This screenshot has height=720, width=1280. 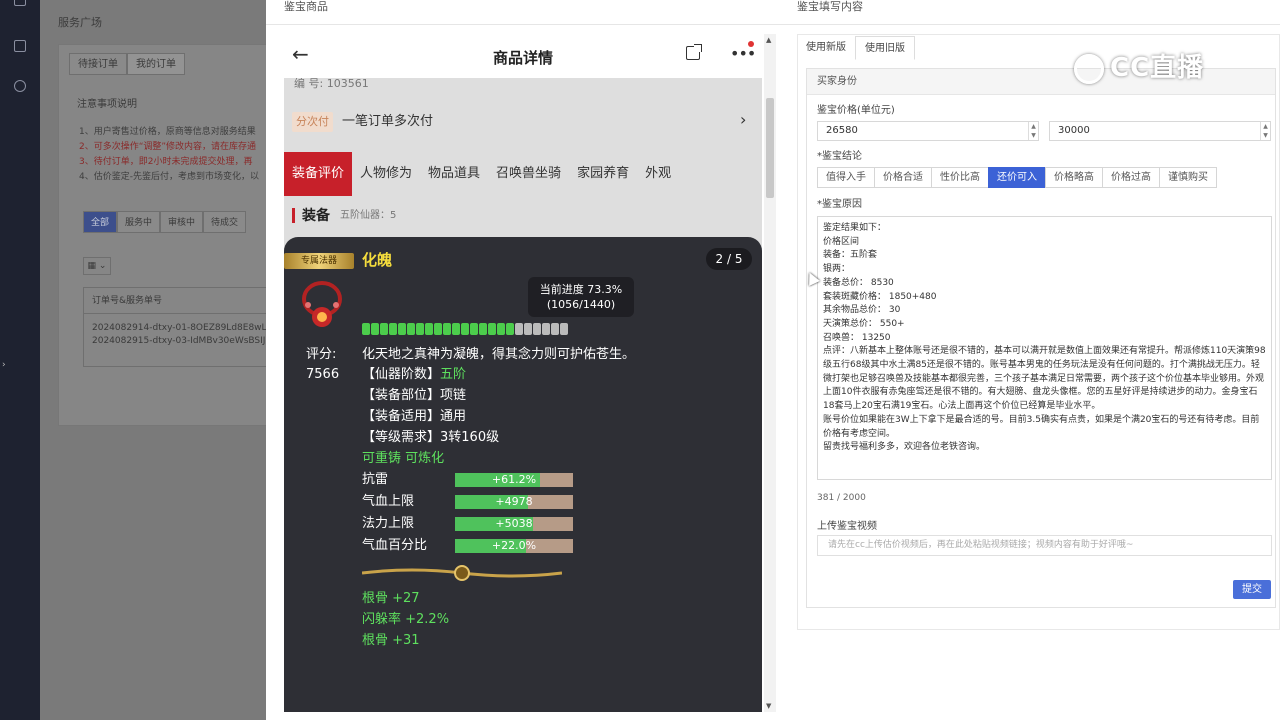 What do you see at coordinates (156, 64) in the screenshot?
I see `bg-tab-my-orders: 我的订单` at bounding box center [156, 64].